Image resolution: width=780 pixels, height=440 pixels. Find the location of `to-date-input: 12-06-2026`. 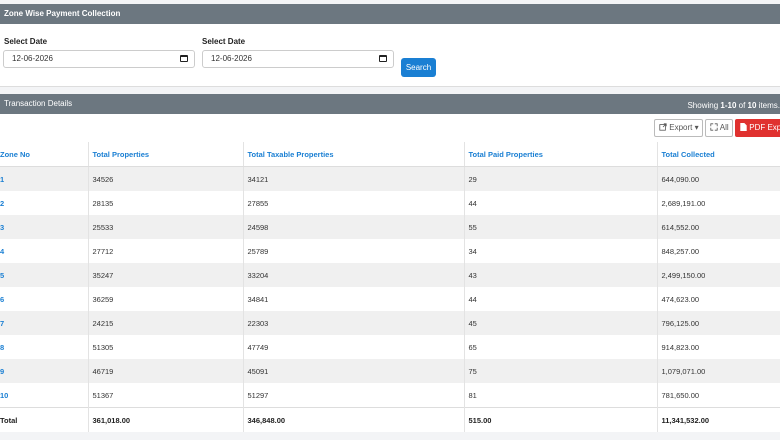

to-date-input: 12-06-2026 is located at coordinates (298, 59).